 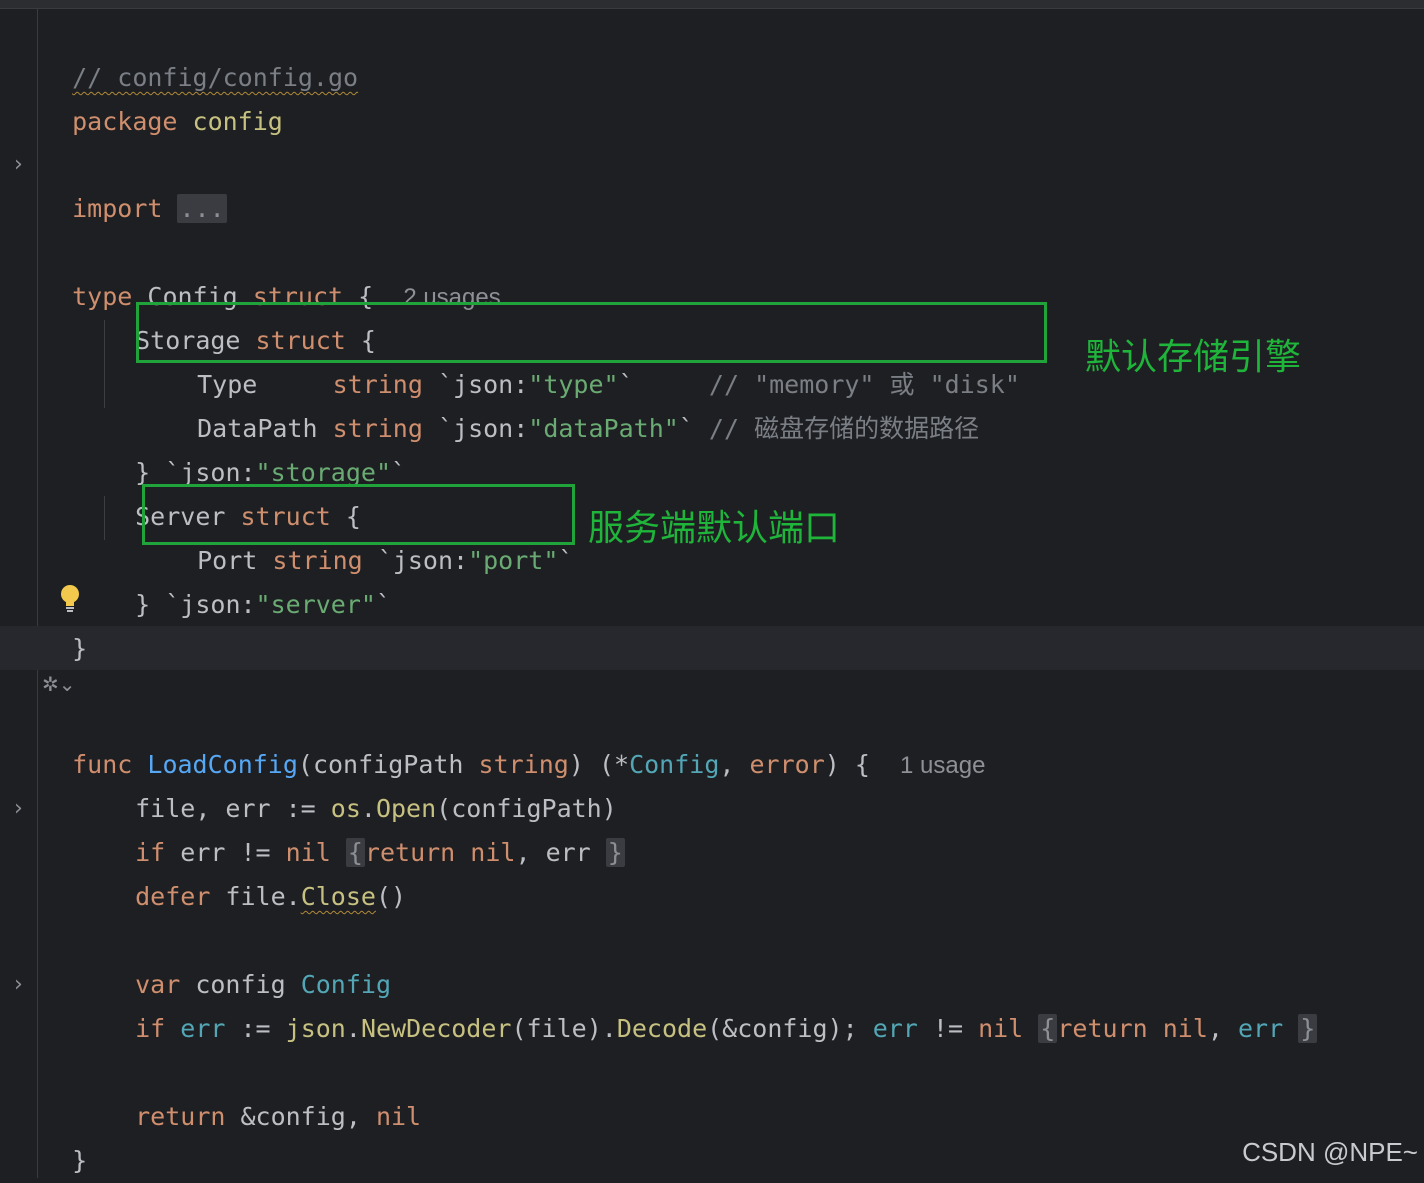 What do you see at coordinates (248, 959) in the screenshot?
I see `code-line: var config Config` at bounding box center [248, 959].